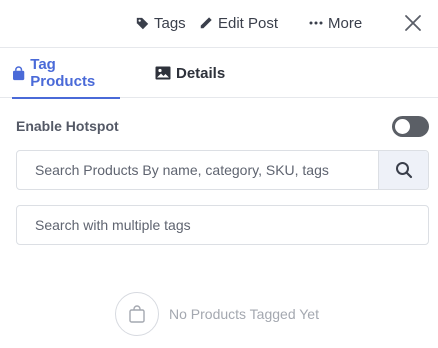 Image resolution: width=438 pixels, height=348 pixels. What do you see at coordinates (197, 170) in the screenshot?
I see `product-search-input` at bounding box center [197, 170].